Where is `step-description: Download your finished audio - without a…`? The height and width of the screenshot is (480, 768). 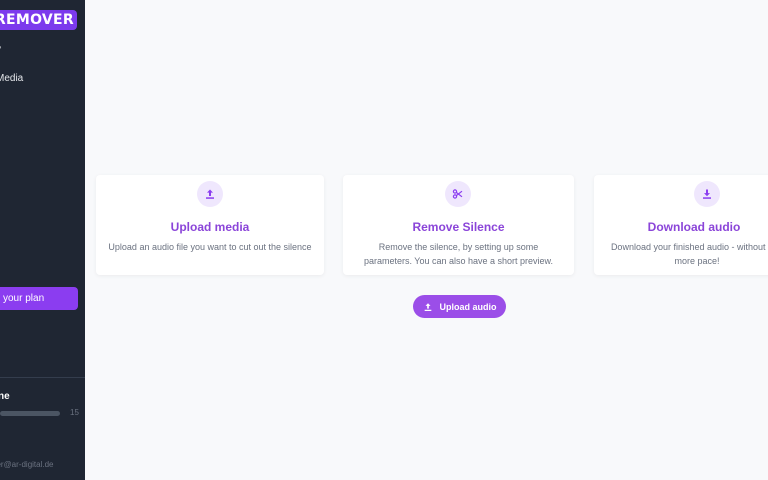
step-description: Download your finished audio - without a… is located at coordinates (689, 254).